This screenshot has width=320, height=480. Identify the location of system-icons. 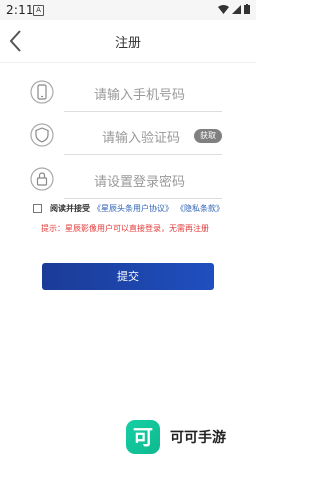
(234, 9).